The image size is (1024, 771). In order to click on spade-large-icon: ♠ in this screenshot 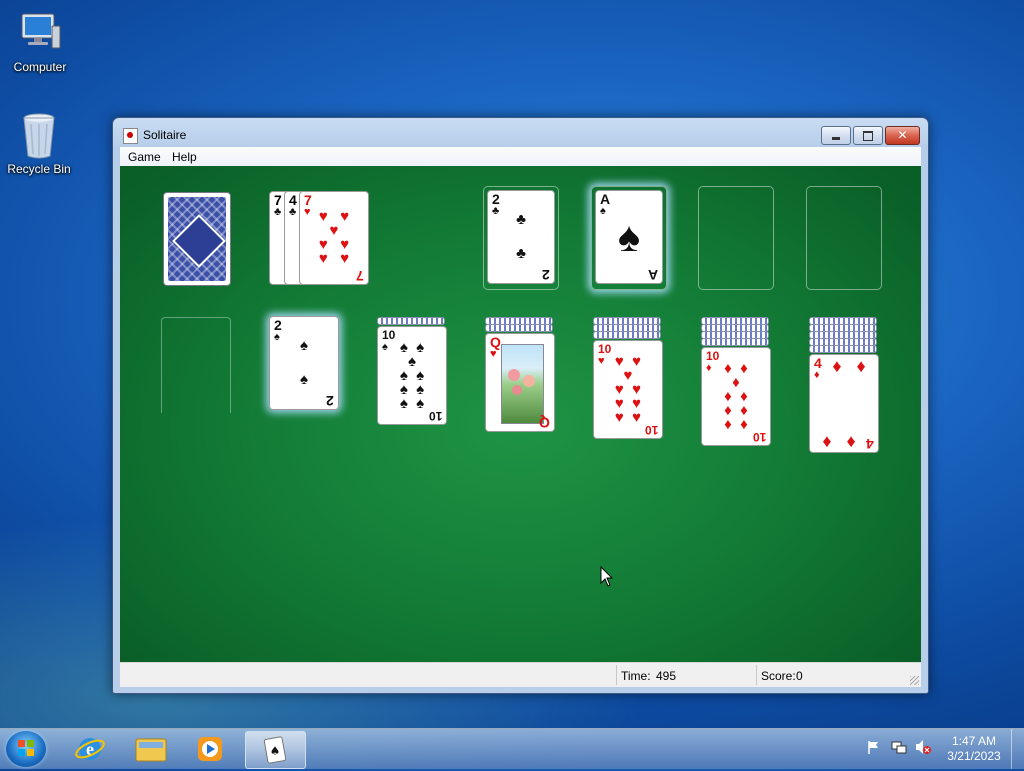, I will do `click(629, 236)`.